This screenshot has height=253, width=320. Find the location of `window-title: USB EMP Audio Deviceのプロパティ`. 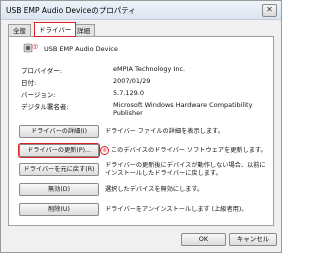

window-title: USB EMP Audio Deviceのプロパティ is located at coordinates (71, 10).